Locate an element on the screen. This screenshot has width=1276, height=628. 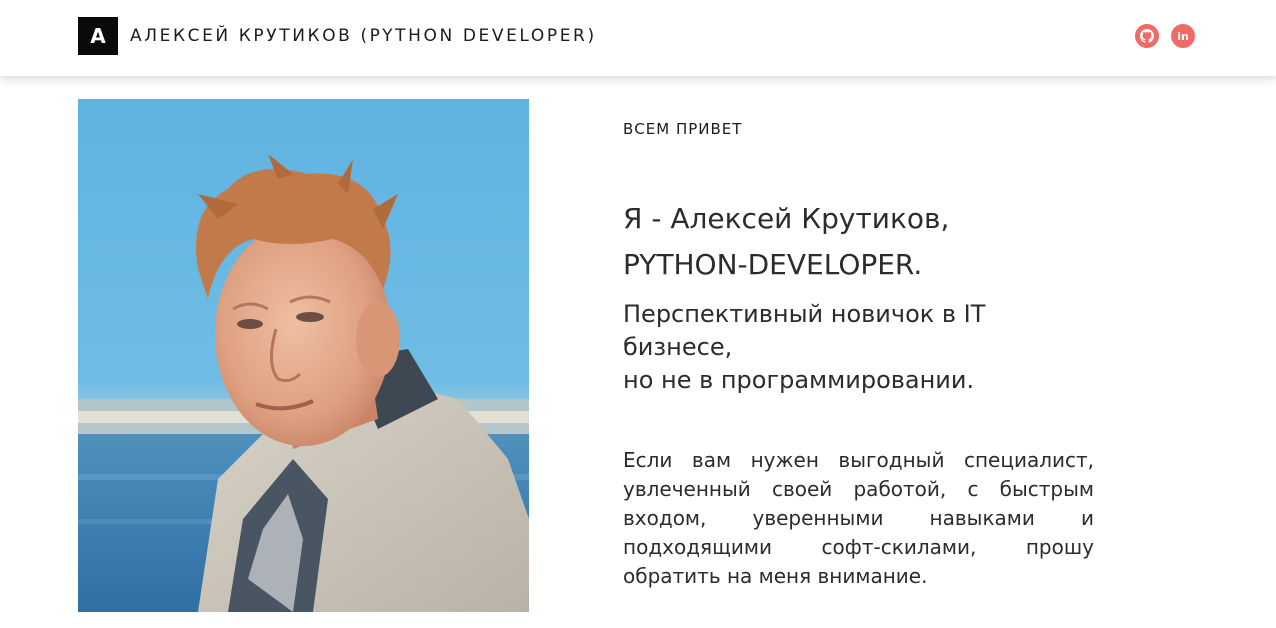
linkedin-icon: in is located at coordinates (1183, 36).